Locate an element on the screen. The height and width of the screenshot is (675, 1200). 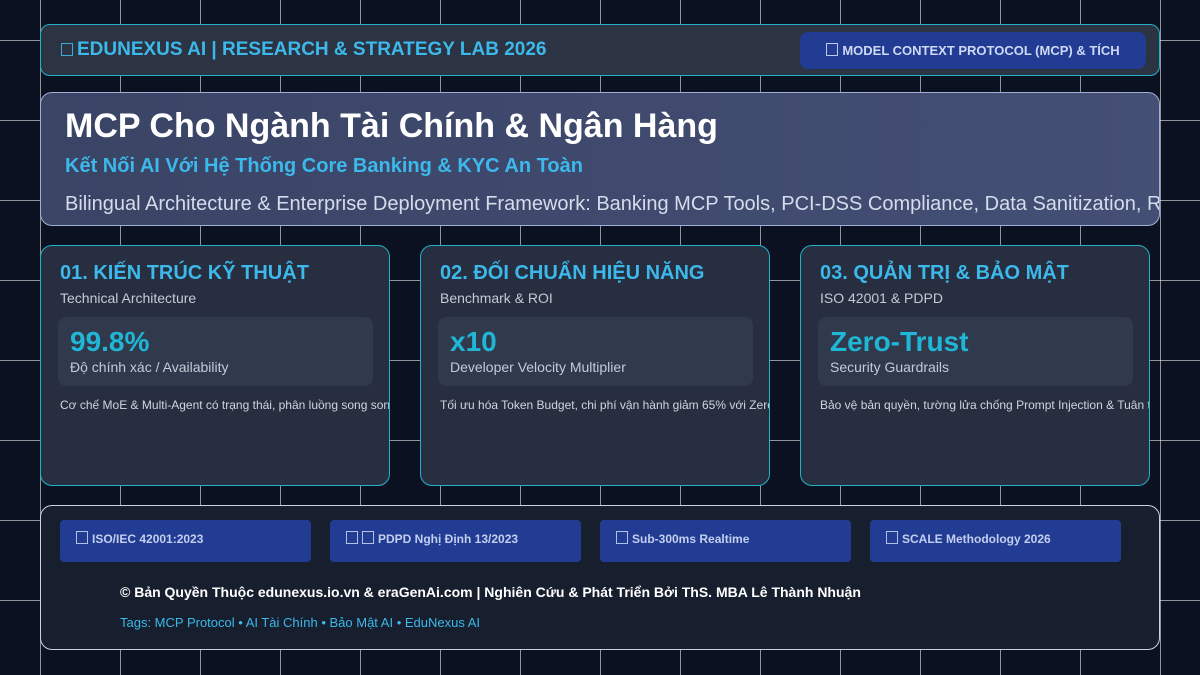
metric-label: Developer Velocity Multiplier is located at coordinates (538, 367).